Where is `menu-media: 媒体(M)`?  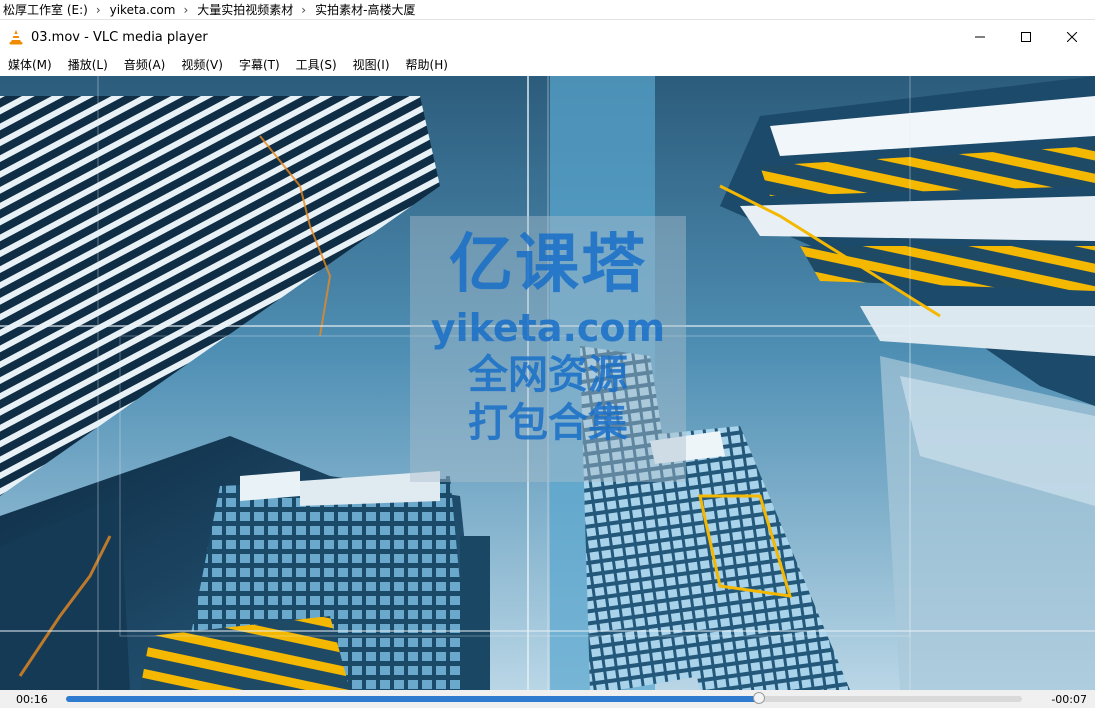
menu-media: 媒体(M) is located at coordinates (30, 64).